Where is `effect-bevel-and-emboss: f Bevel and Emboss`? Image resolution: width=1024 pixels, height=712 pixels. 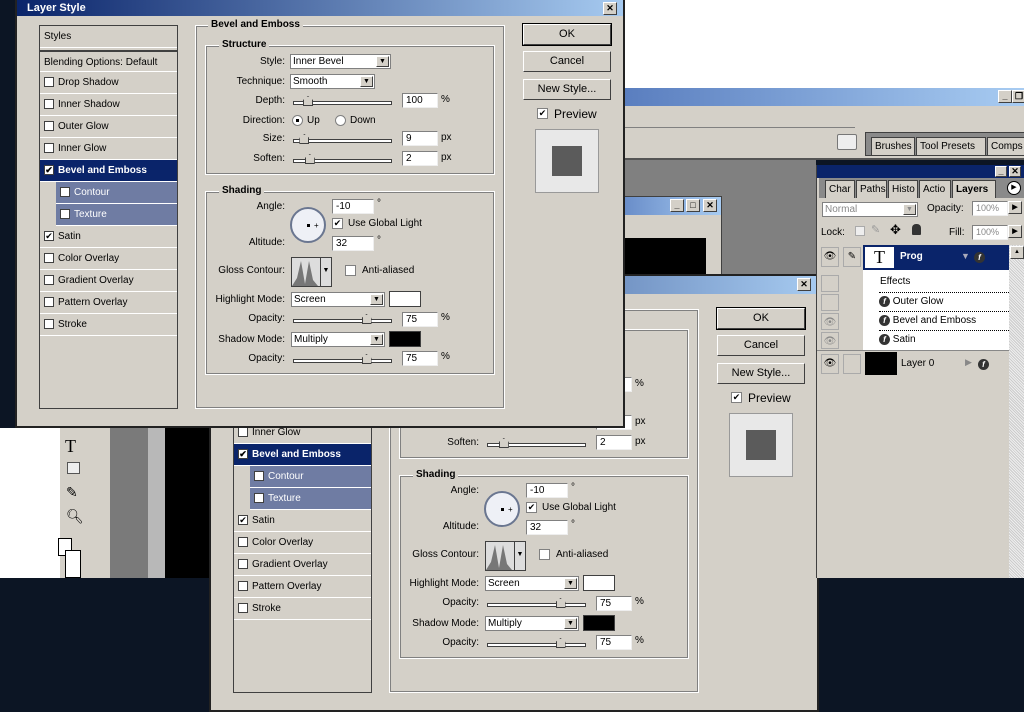 effect-bevel-and-emboss: f Bevel and Emboss is located at coordinates (944, 318).